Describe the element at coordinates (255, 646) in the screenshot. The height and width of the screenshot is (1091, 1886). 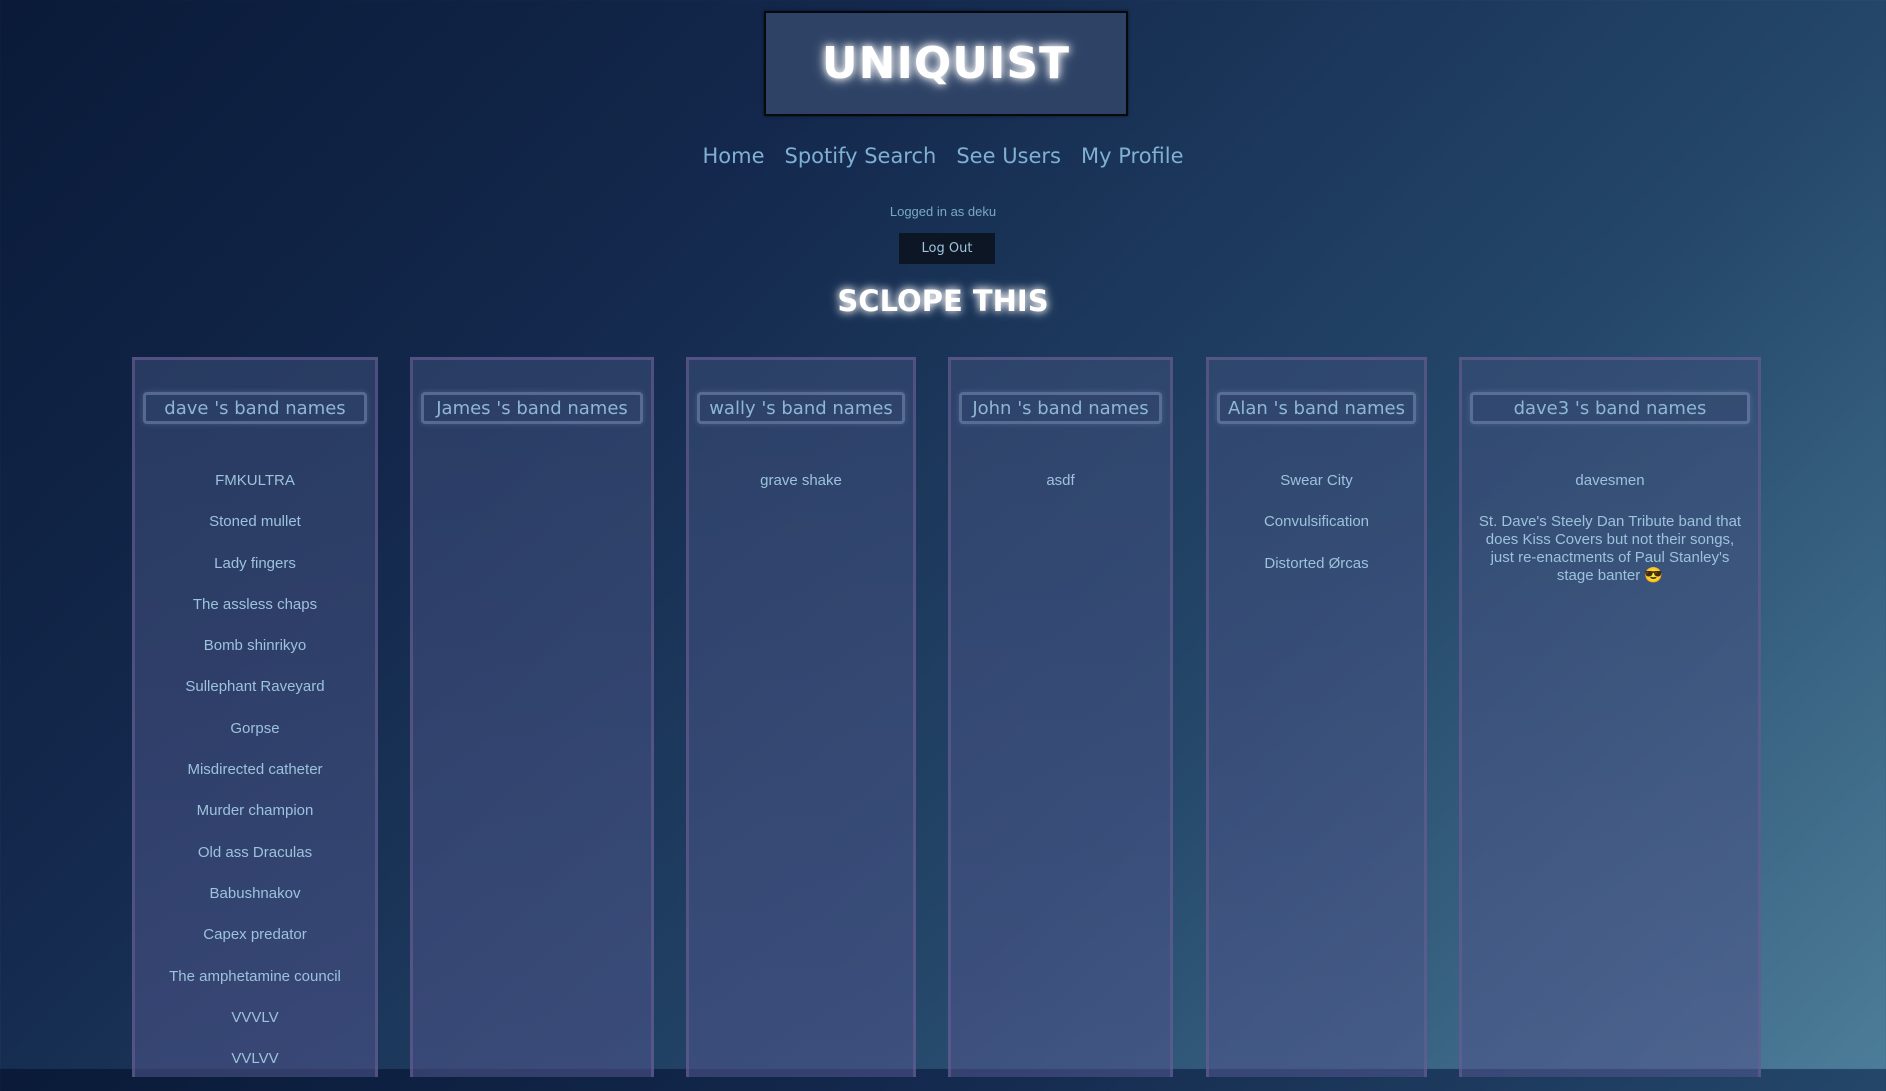
I see `band-name-item: Bomb shinrikyo` at that location.